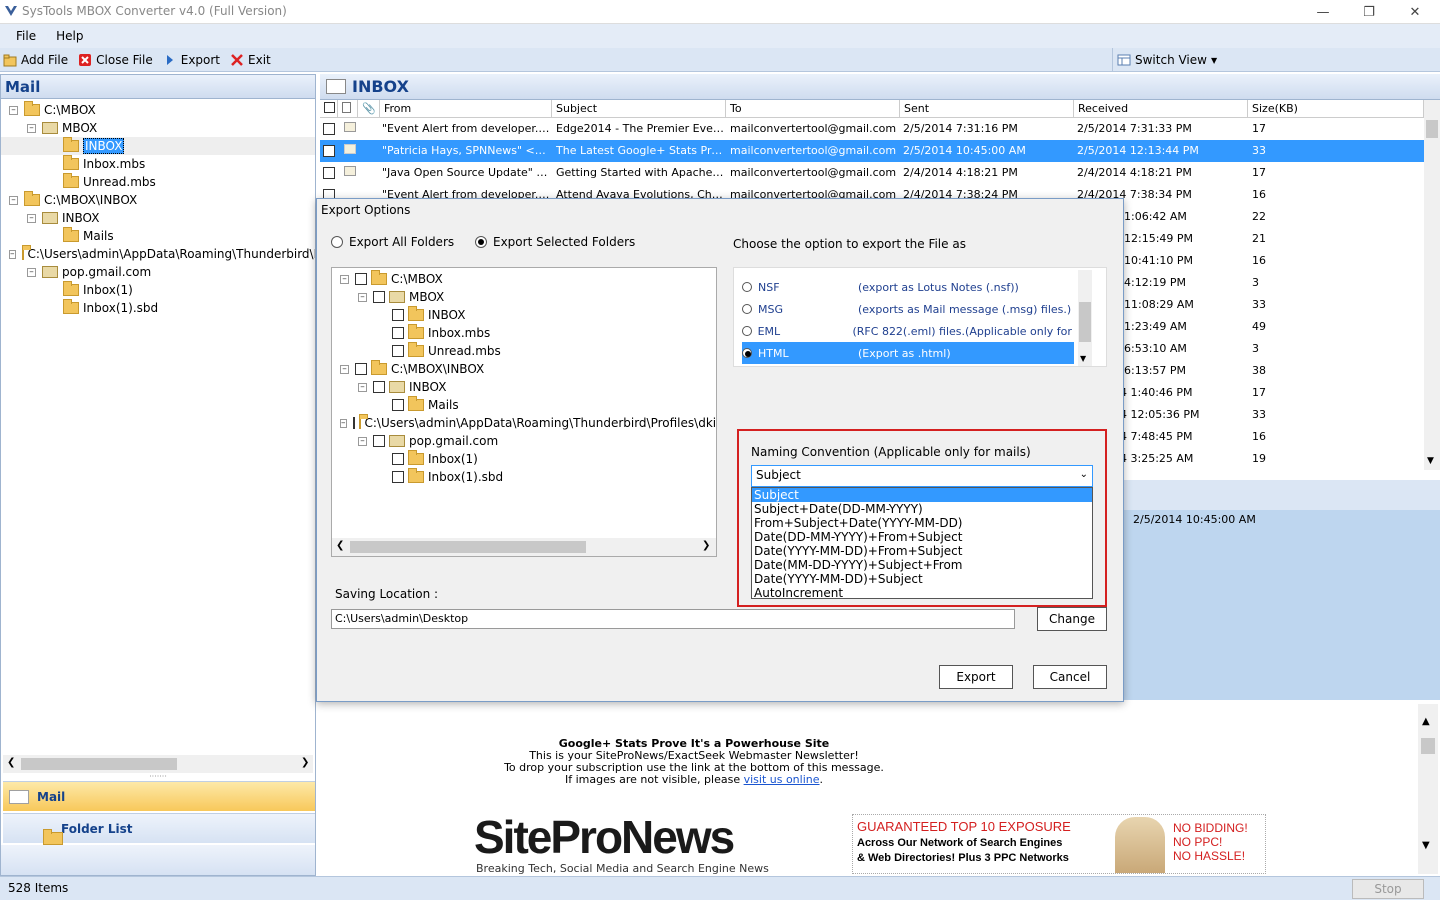 The width and height of the screenshot is (1440, 900). What do you see at coordinates (159, 829) in the screenshot?
I see `nav-folder-list-button: Folder List` at bounding box center [159, 829].